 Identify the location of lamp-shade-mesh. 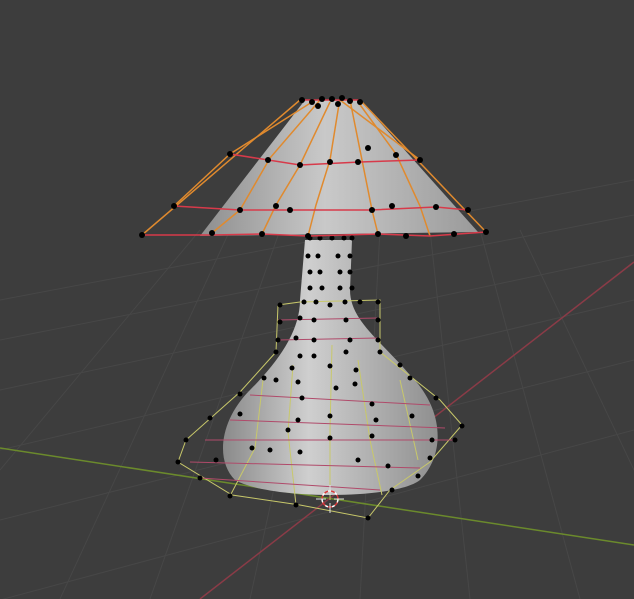
(314, 167).